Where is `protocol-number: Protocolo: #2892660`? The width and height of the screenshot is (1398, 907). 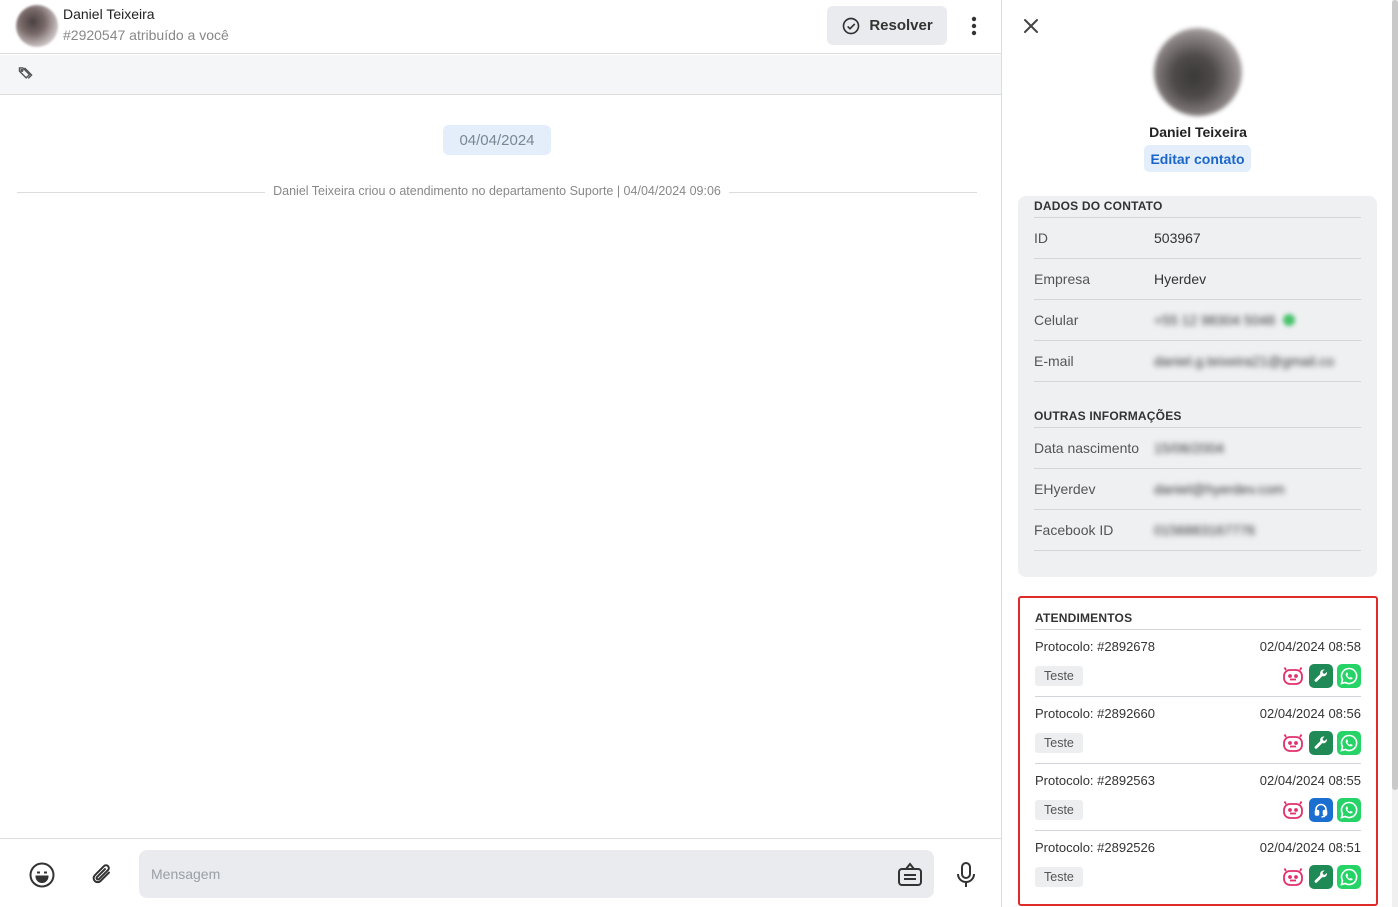 protocol-number: Protocolo: #2892660 is located at coordinates (1095, 713).